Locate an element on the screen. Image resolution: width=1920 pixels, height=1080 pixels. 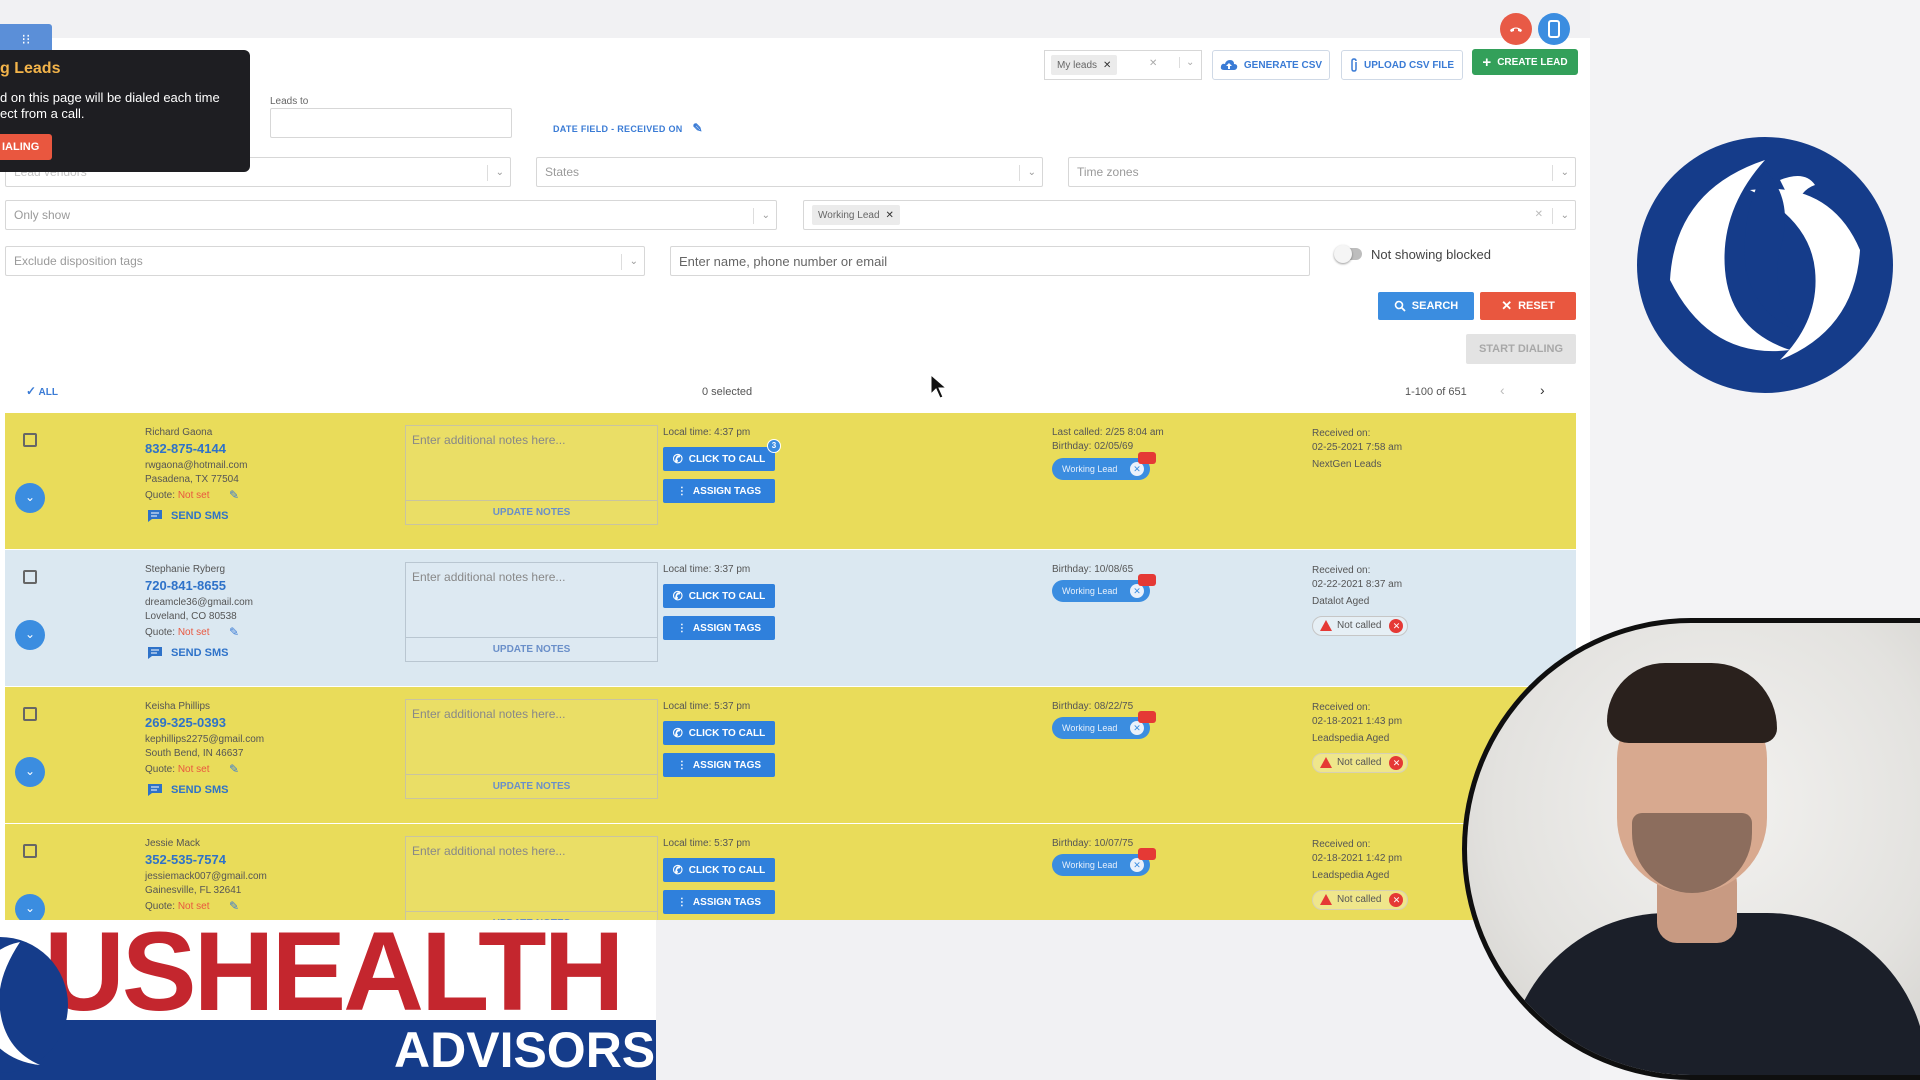
lead-phone: 269-325-0393 is located at coordinates (185, 722).